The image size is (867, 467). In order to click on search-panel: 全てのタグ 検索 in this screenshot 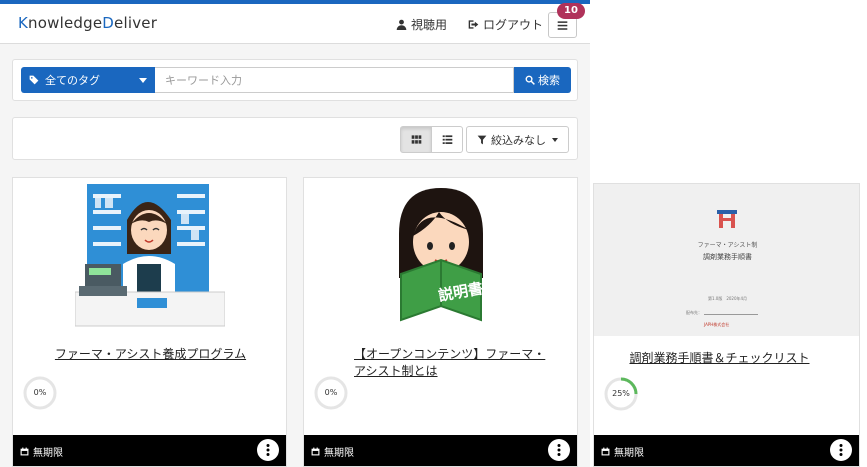, I will do `click(295, 80)`.